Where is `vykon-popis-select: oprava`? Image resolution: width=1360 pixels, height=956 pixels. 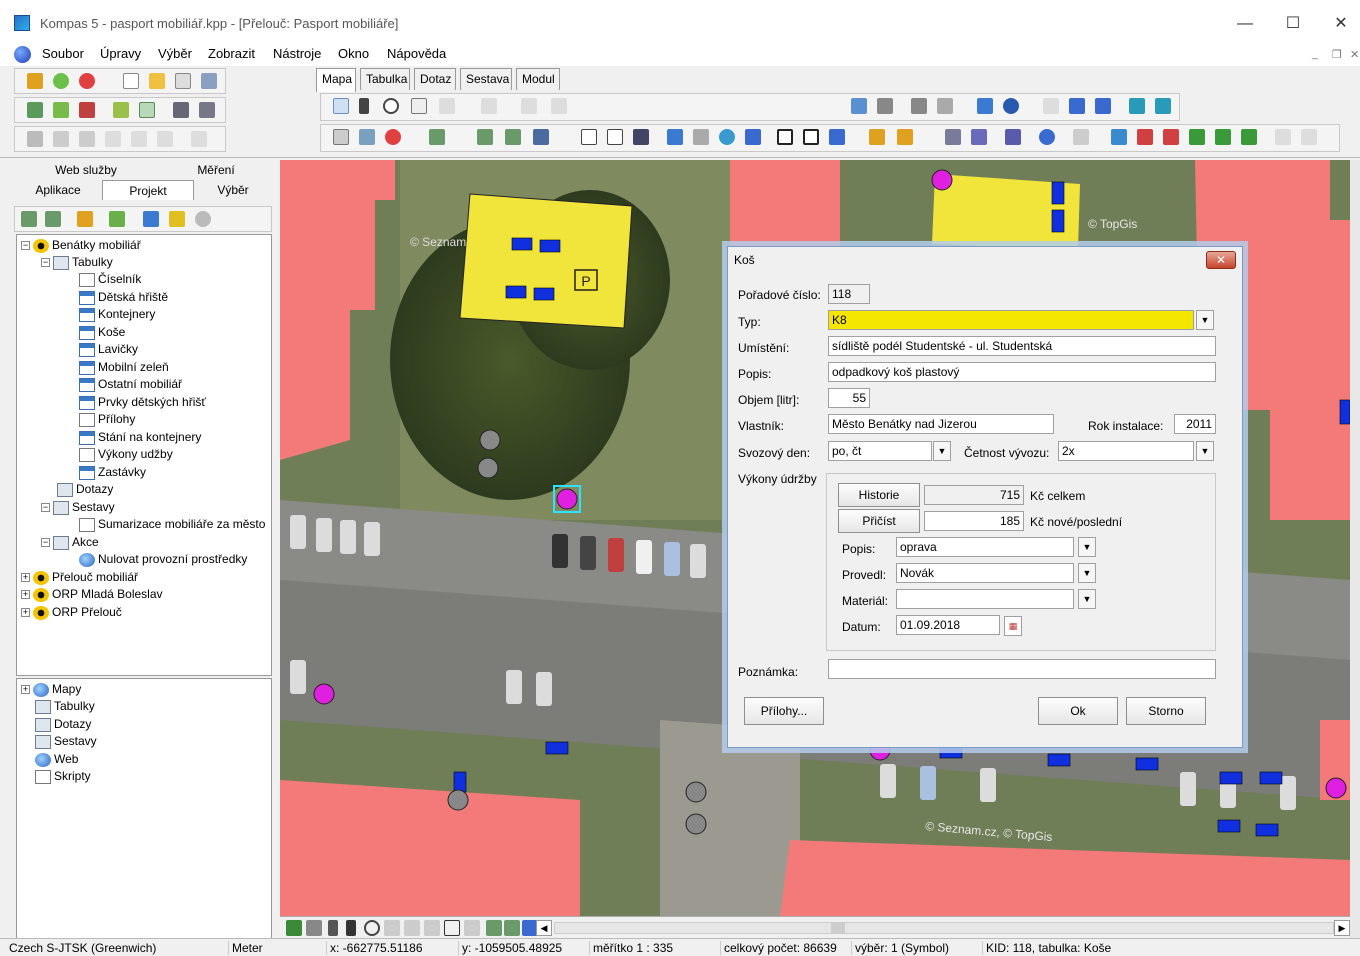 vykon-popis-select: oprava is located at coordinates (985, 547).